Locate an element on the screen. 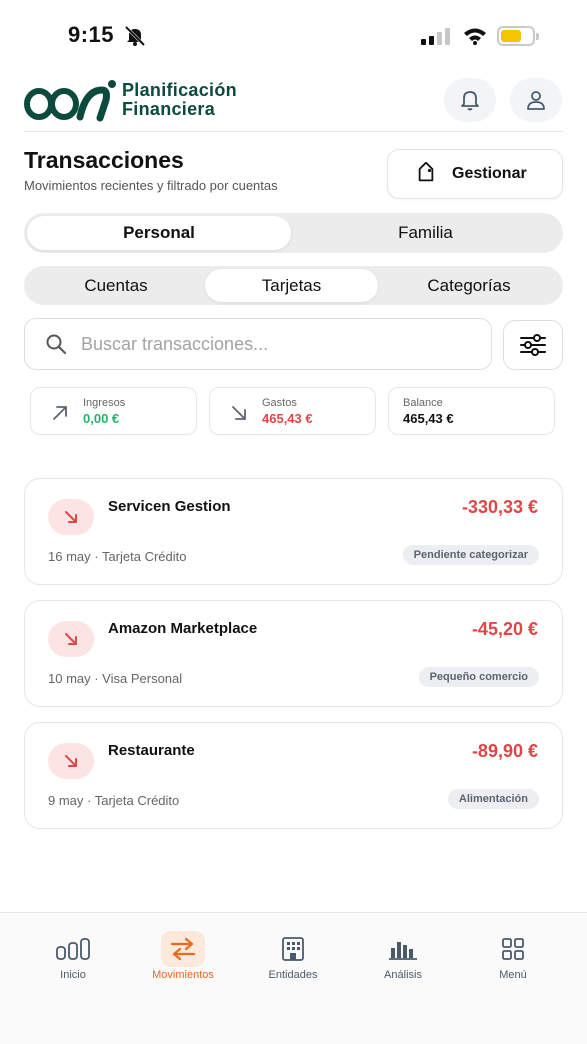  swap-arrows-icon is located at coordinates (183, 949).